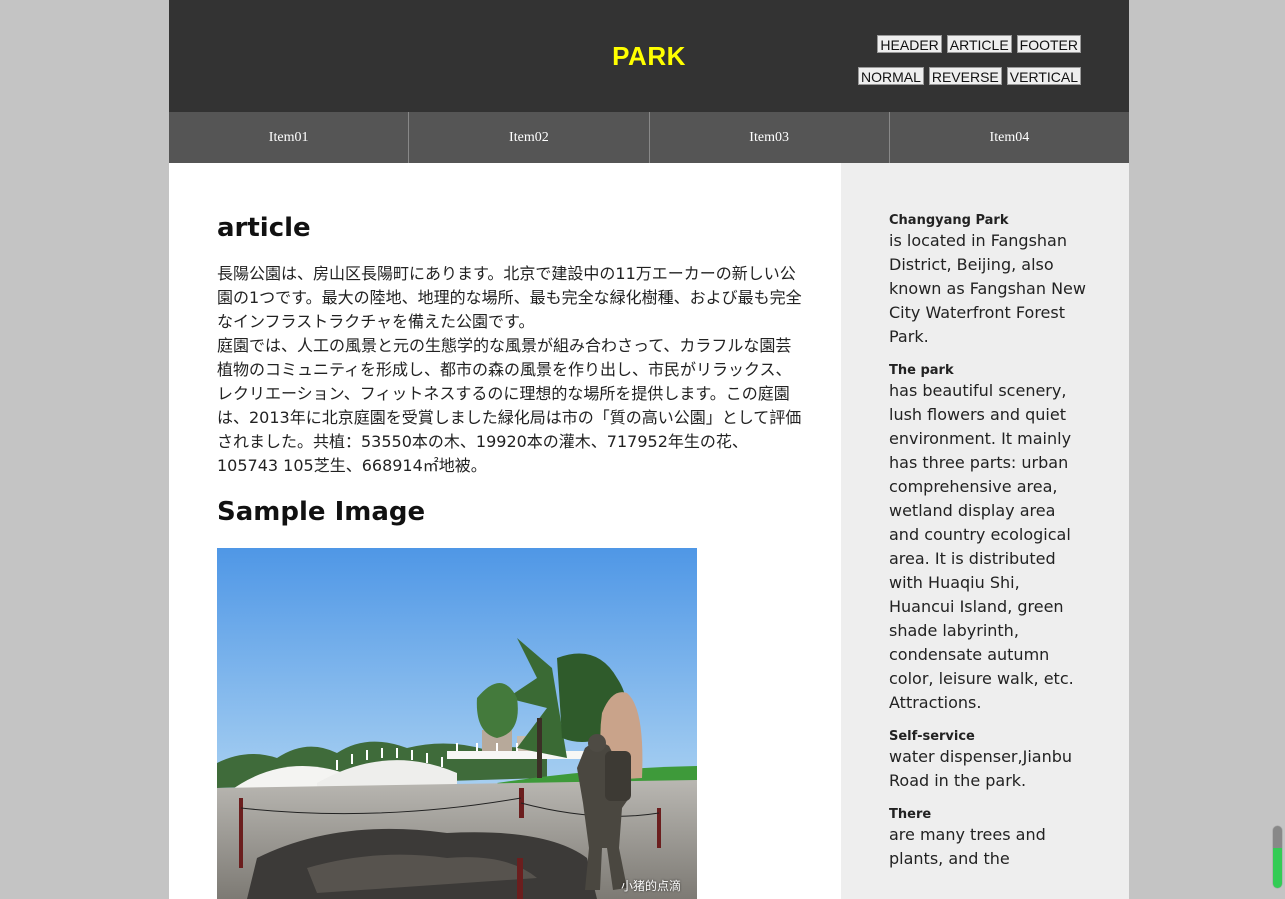 The width and height of the screenshot is (1285, 899). Describe the element at coordinates (980, 768) in the screenshot. I see `sidebar-block-text: water dispenser,Jianbu Road in the park.` at that location.